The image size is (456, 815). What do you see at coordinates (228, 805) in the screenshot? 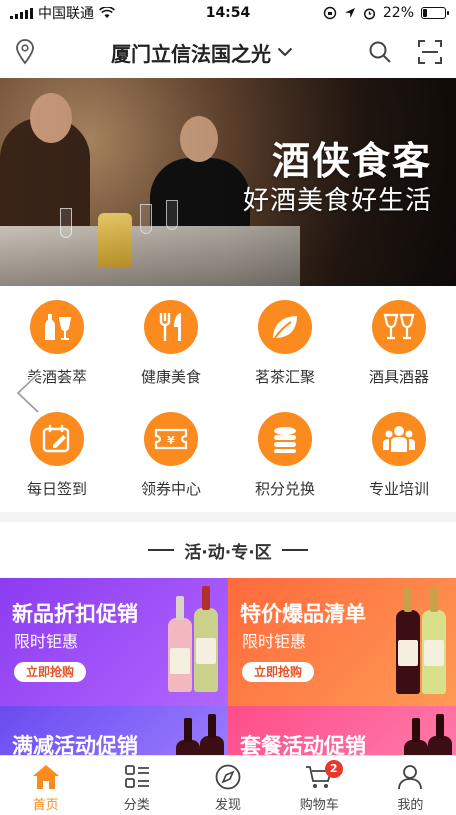
I see `tab-label: 发现` at bounding box center [228, 805].